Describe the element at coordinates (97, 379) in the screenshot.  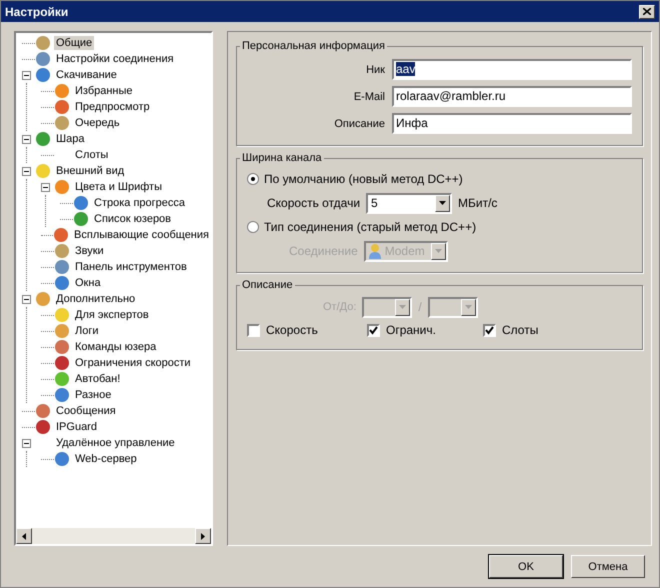
I see `tree-item: Автобан!` at that location.